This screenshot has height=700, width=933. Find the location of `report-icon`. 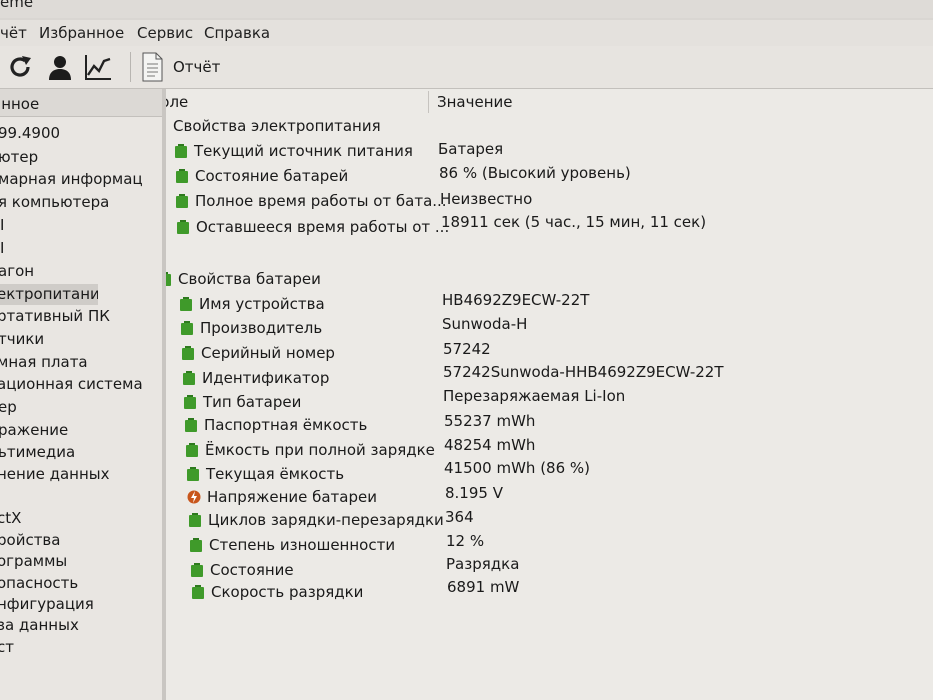

report-icon is located at coordinates (152, 67).